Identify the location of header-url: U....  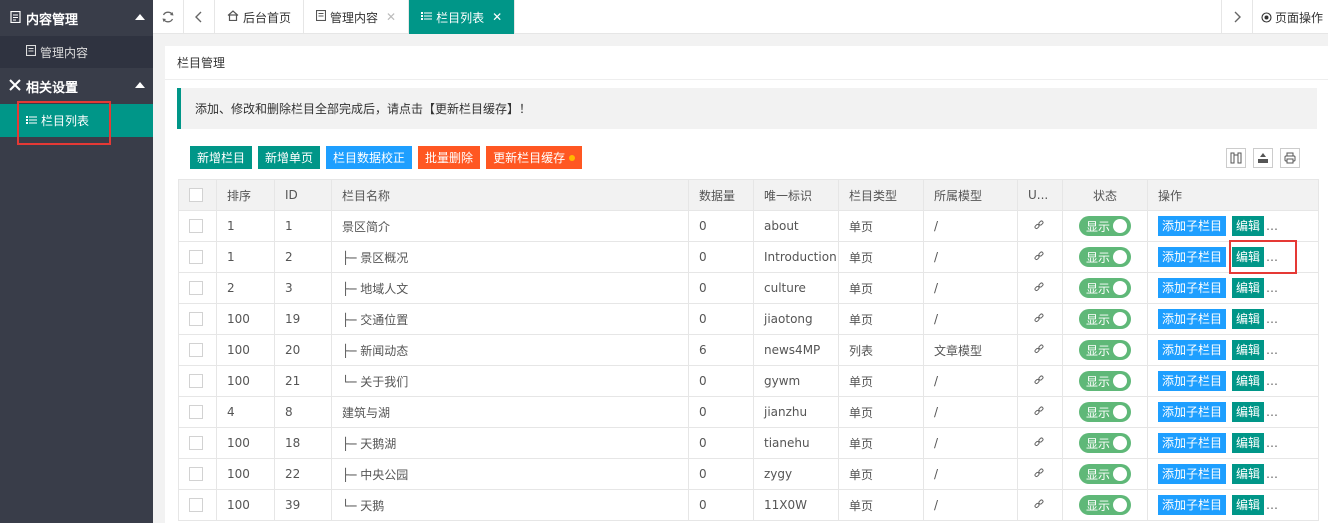
(1040, 195).